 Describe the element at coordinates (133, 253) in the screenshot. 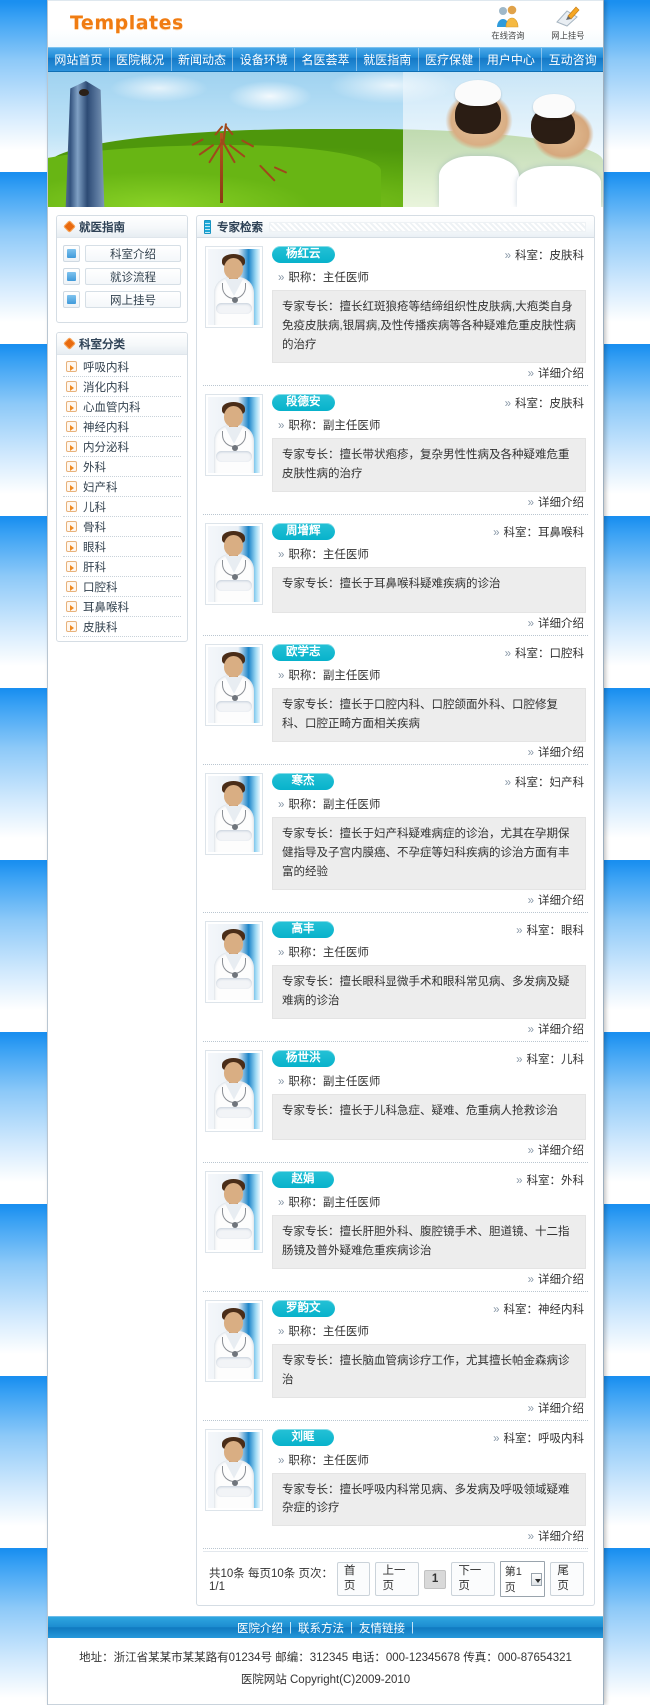

I see `guide-button-label: 科室介绍` at that location.